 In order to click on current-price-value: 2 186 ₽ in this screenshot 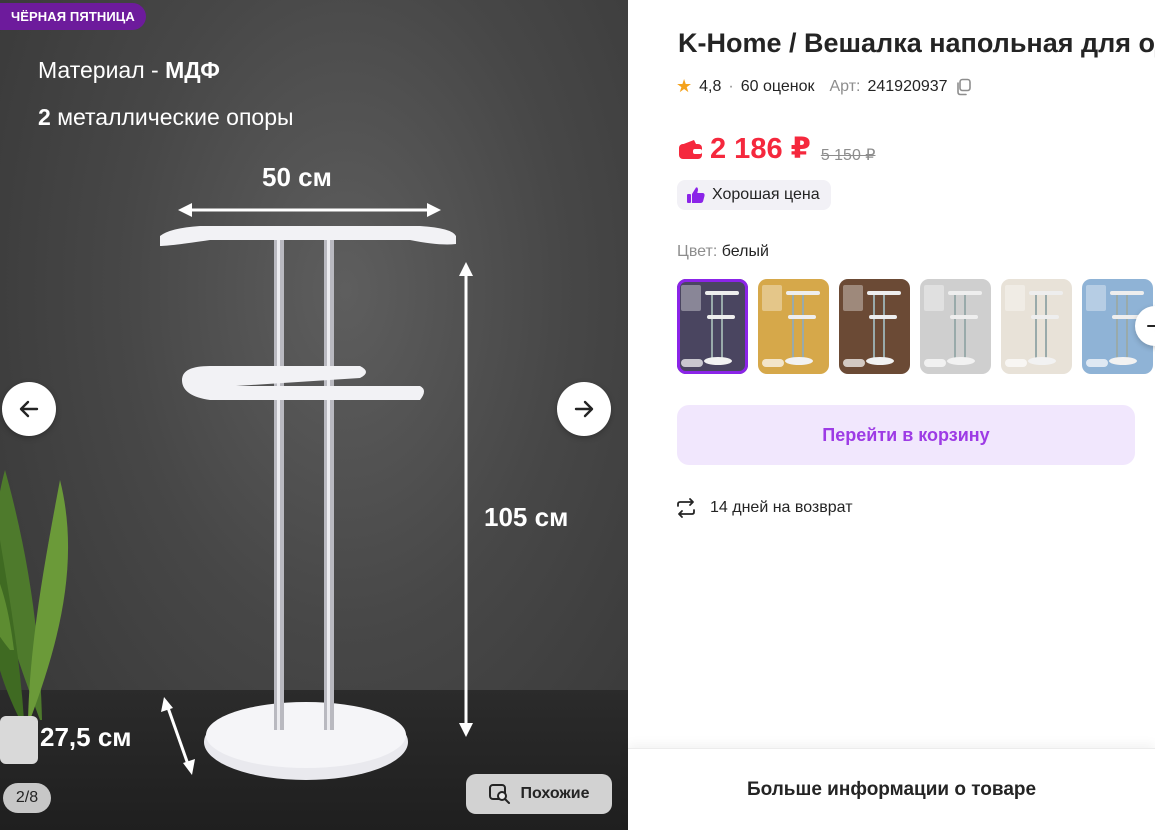, I will do `click(760, 149)`.